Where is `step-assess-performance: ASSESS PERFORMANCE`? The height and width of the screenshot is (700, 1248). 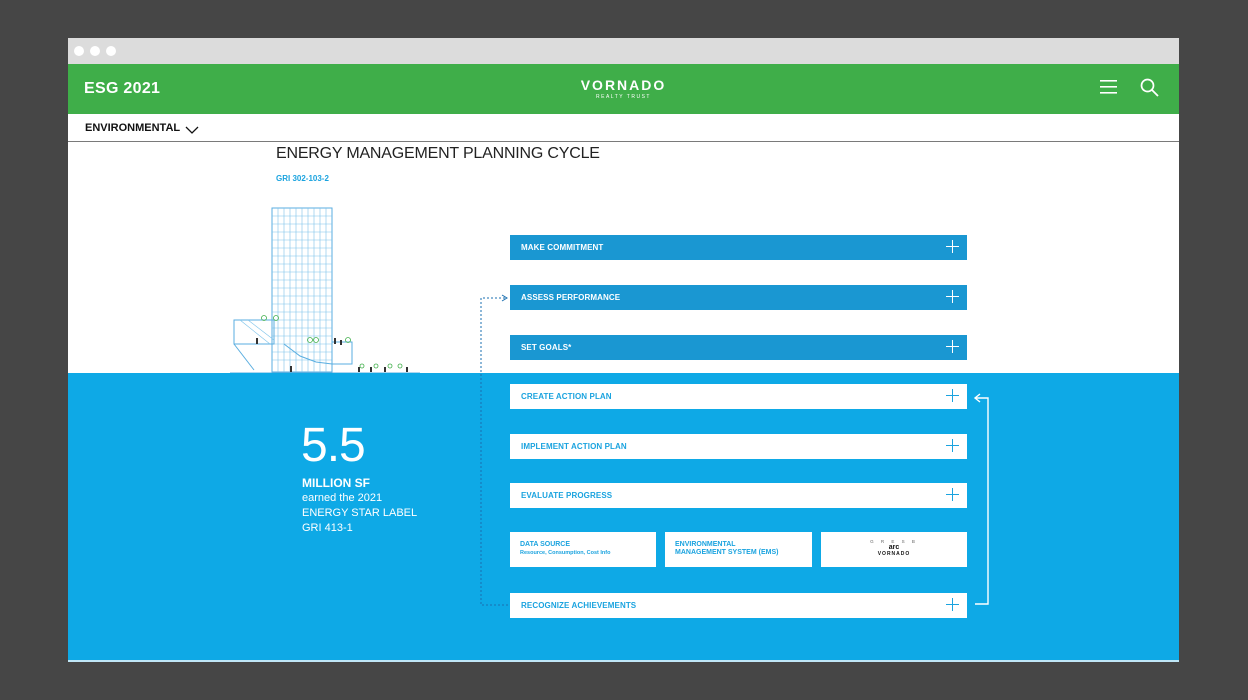 step-assess-performance: ASSESS PERFORMANCE is located at coordinates (738, 297).